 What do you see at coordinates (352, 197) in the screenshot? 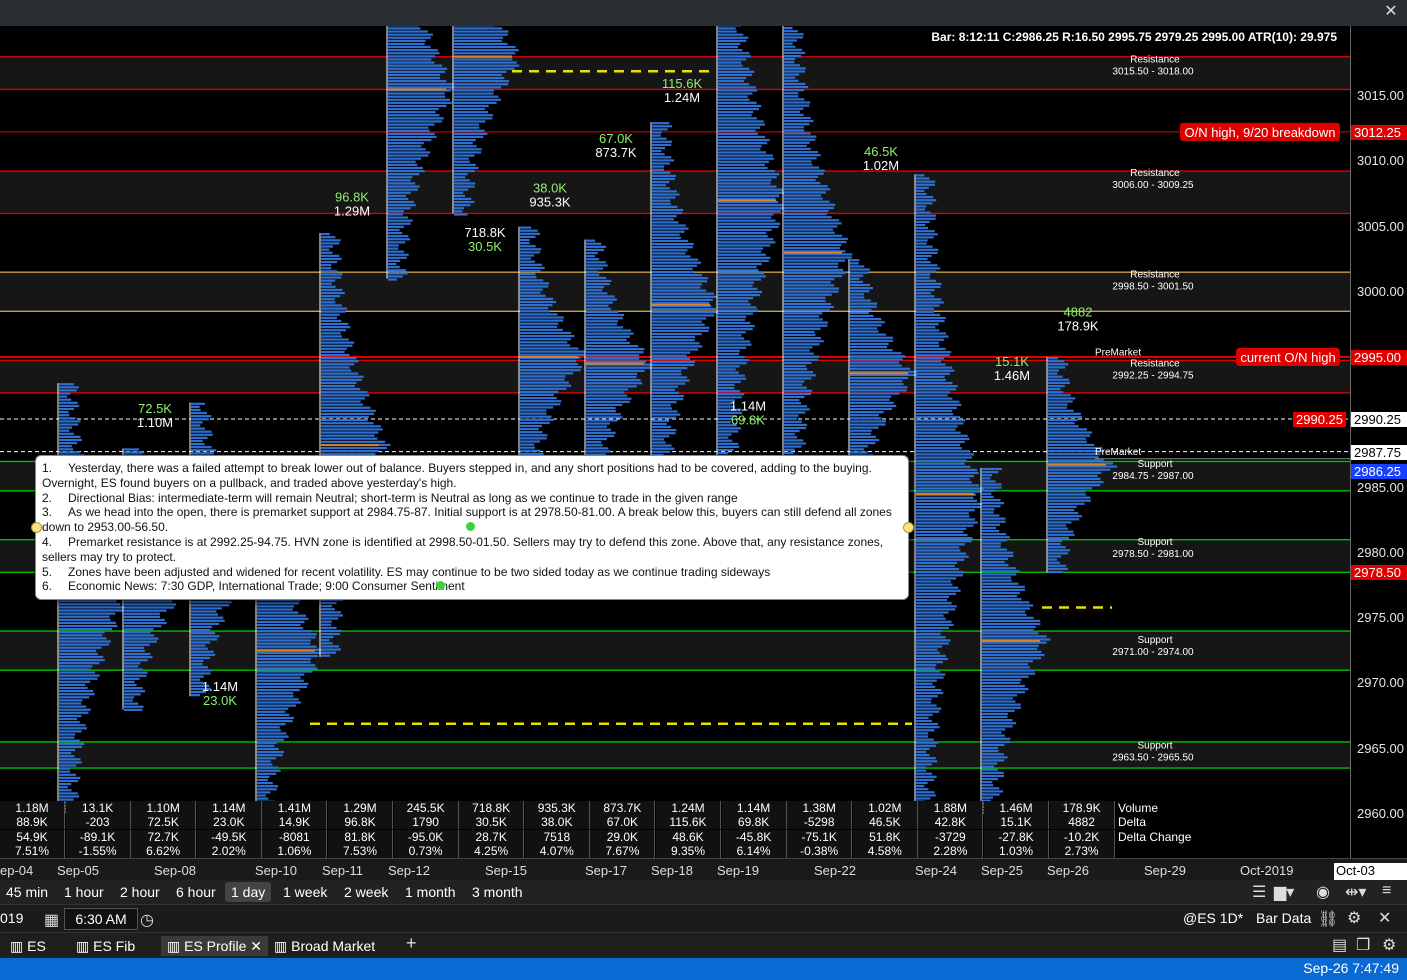
I see `profile-label-top: 96.8K` at bounding box center [352, 197].